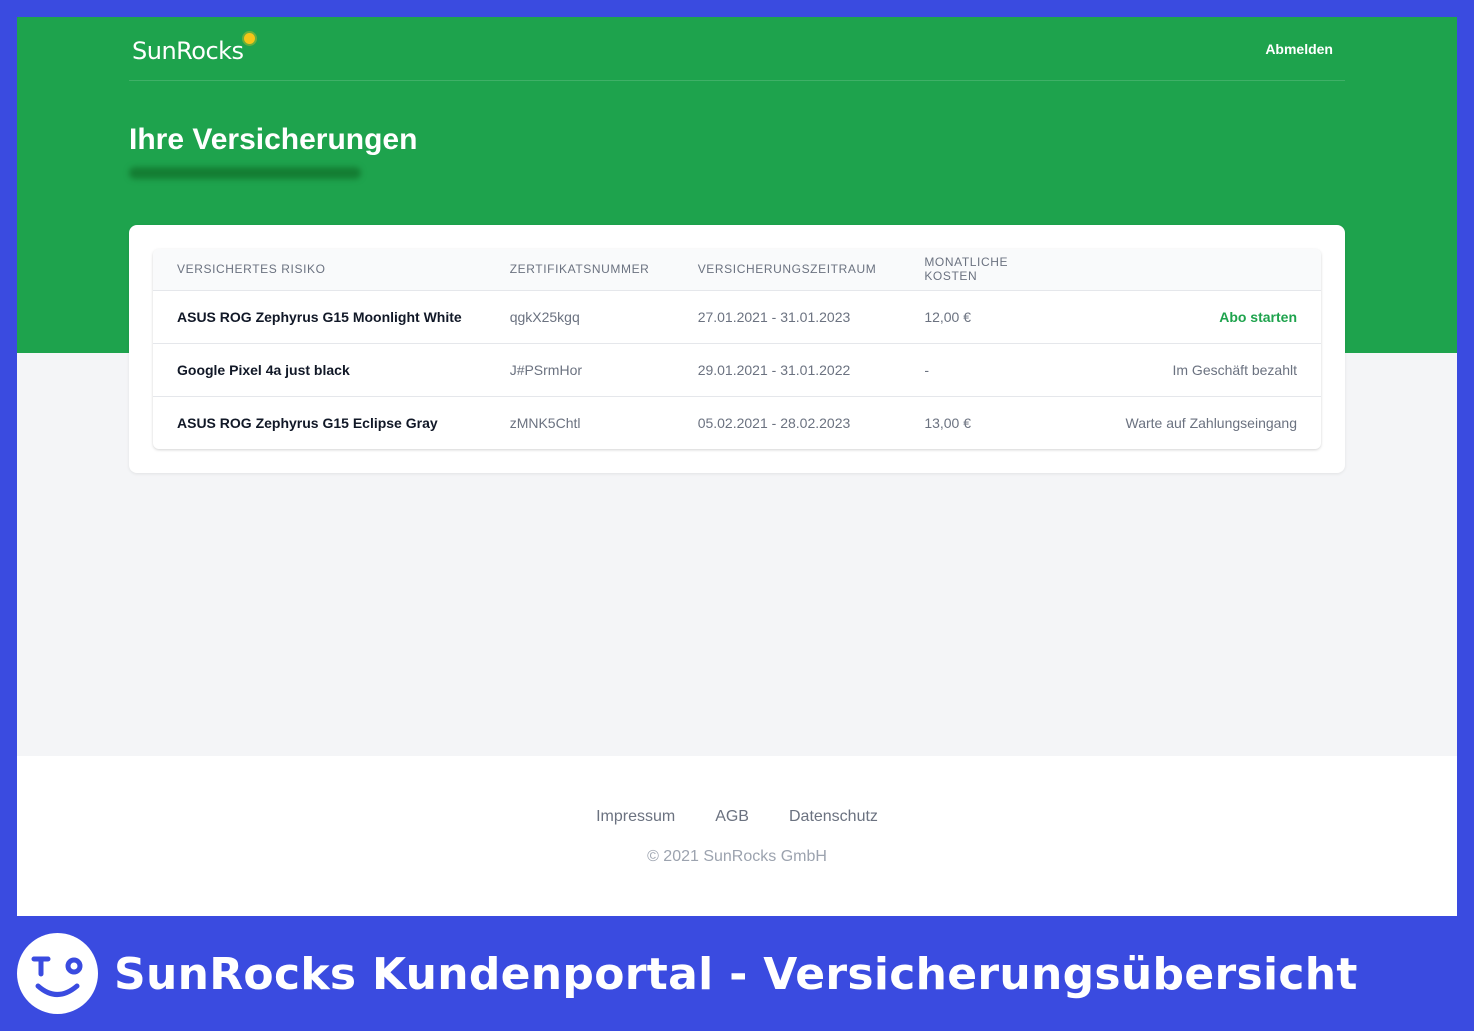 This screenshot has height=1031, width=1474. I want to click on column-header-risk: Versichertes Risiko, so click(319, 270).